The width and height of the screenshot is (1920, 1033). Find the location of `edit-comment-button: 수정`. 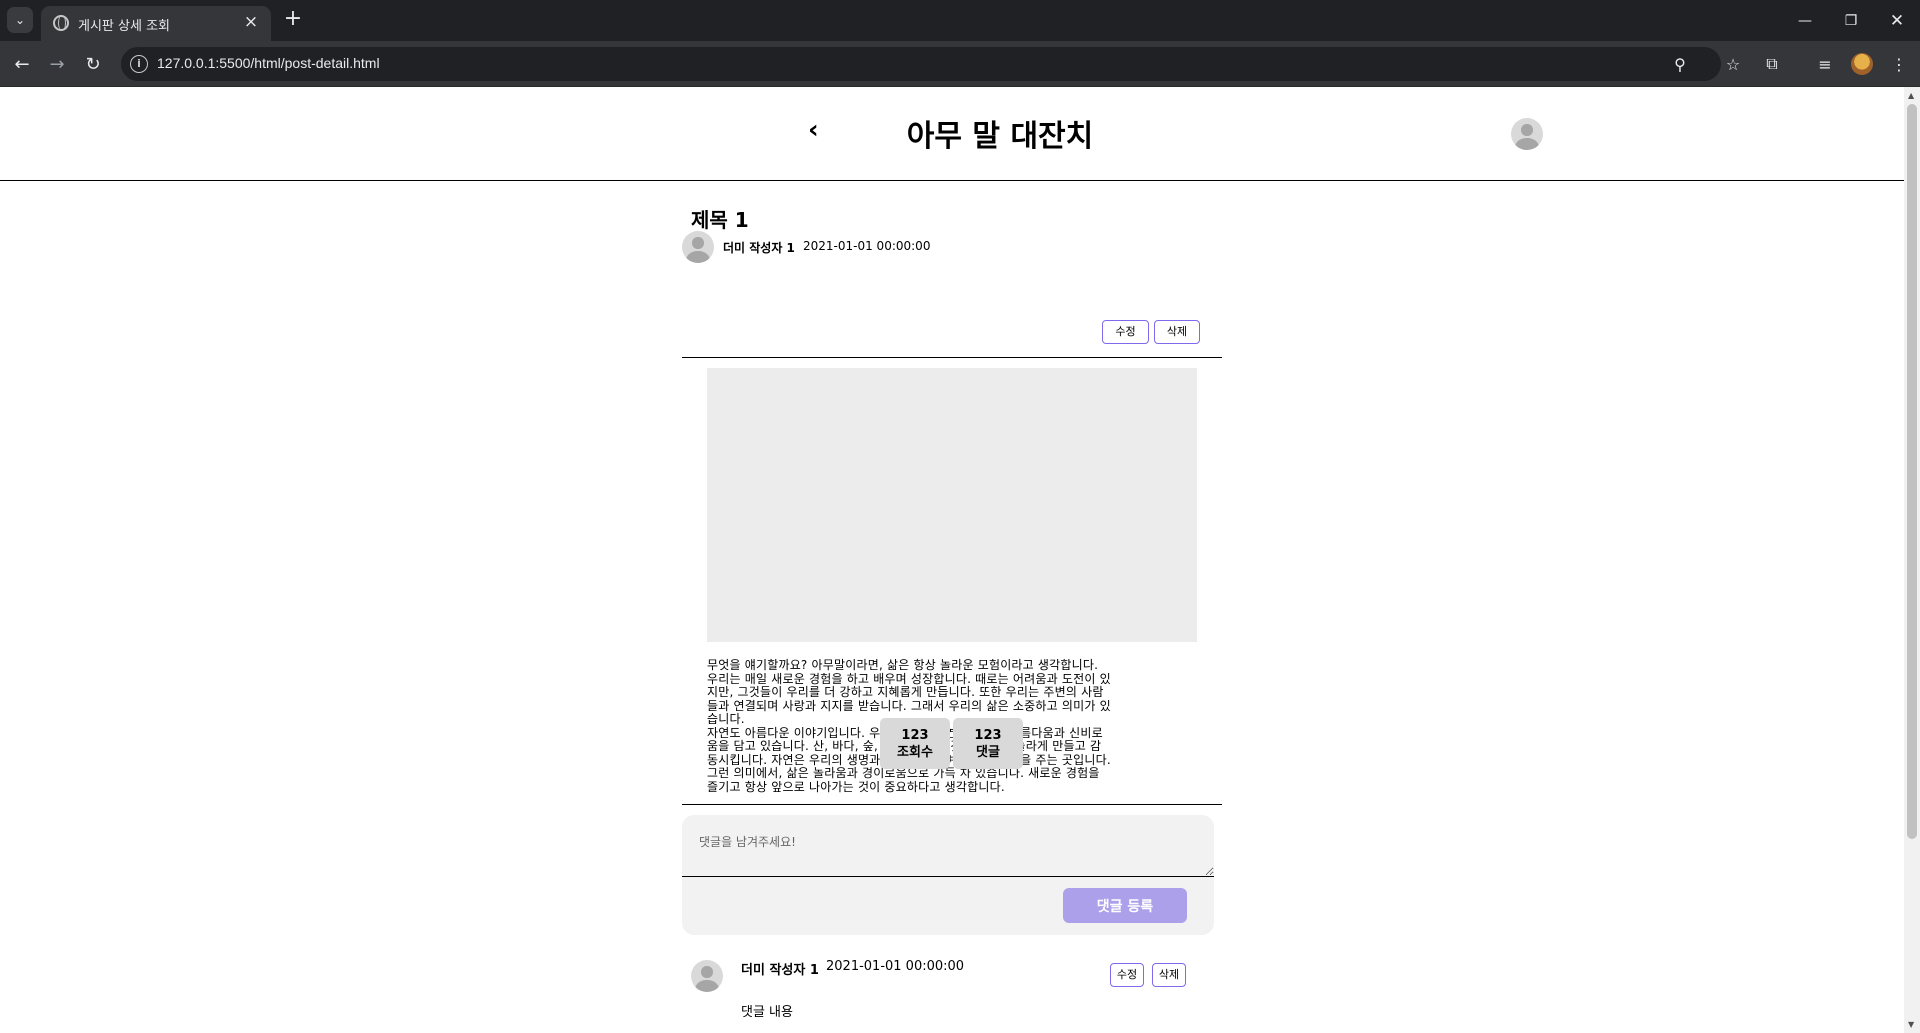

edit-comment-button: 수정 is located at coordinates (1127, 975).